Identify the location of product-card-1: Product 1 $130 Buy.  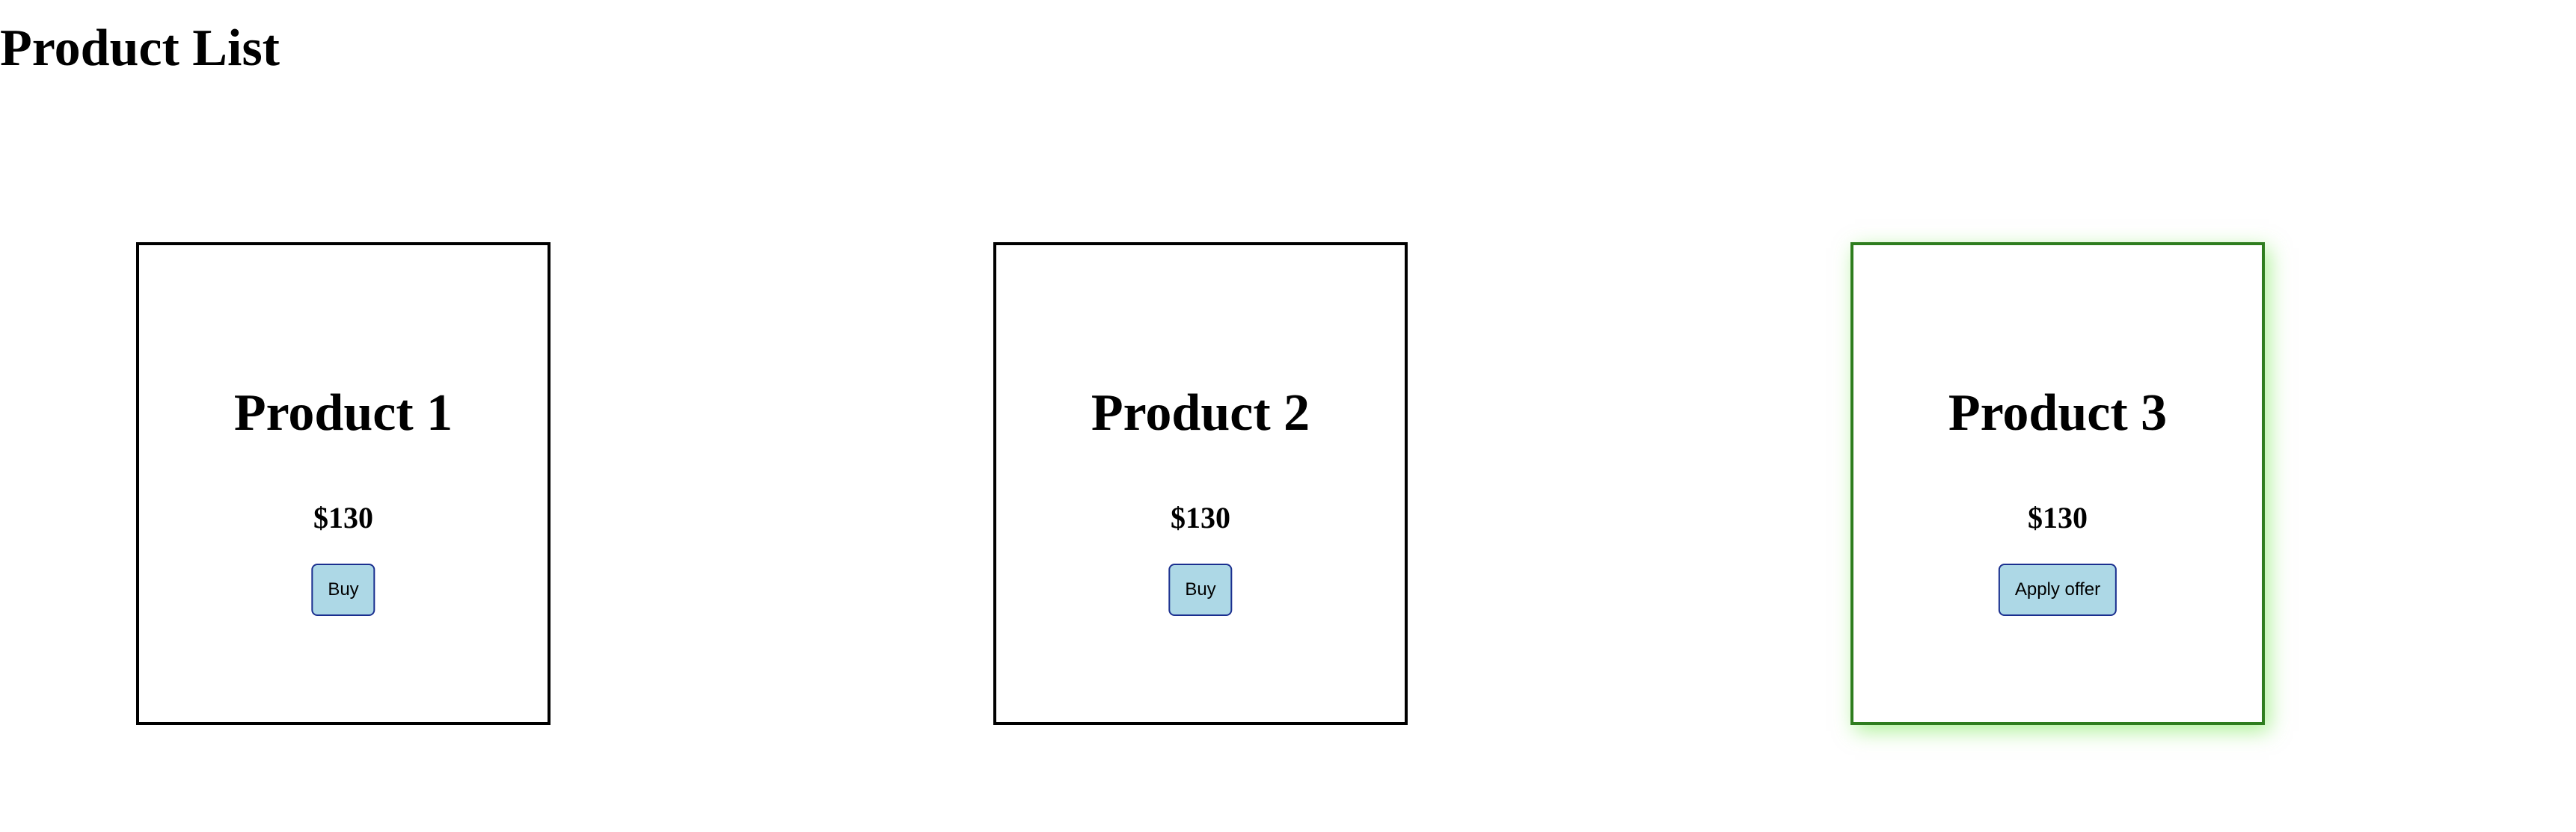
(343, 483).